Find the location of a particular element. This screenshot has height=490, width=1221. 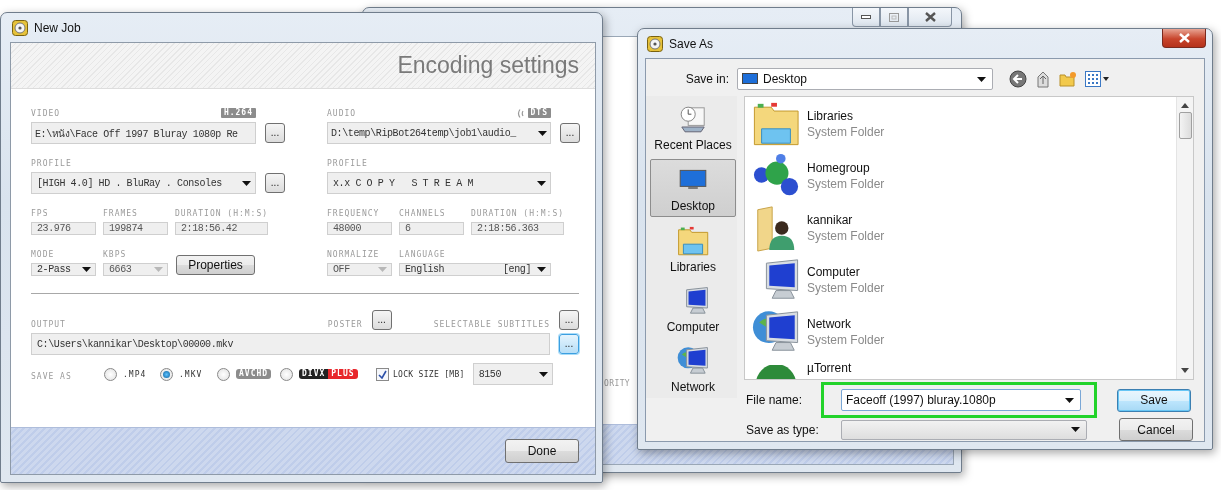

header-title: Encoding settings is located at coordinates (488, 65).